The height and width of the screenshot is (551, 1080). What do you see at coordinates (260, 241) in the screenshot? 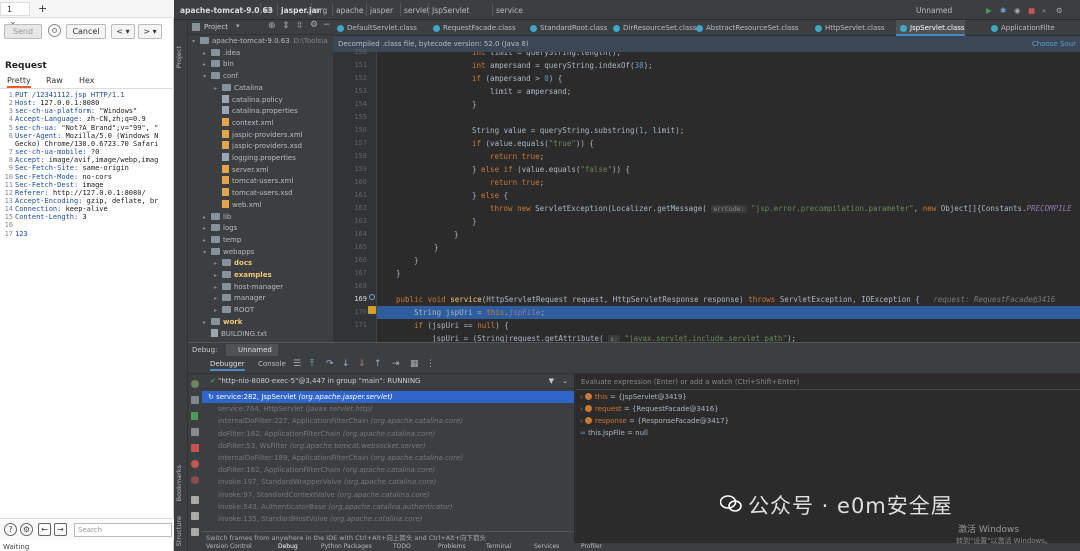
I see `tree-item: ▸ temp` at bounding box center [260, 241].